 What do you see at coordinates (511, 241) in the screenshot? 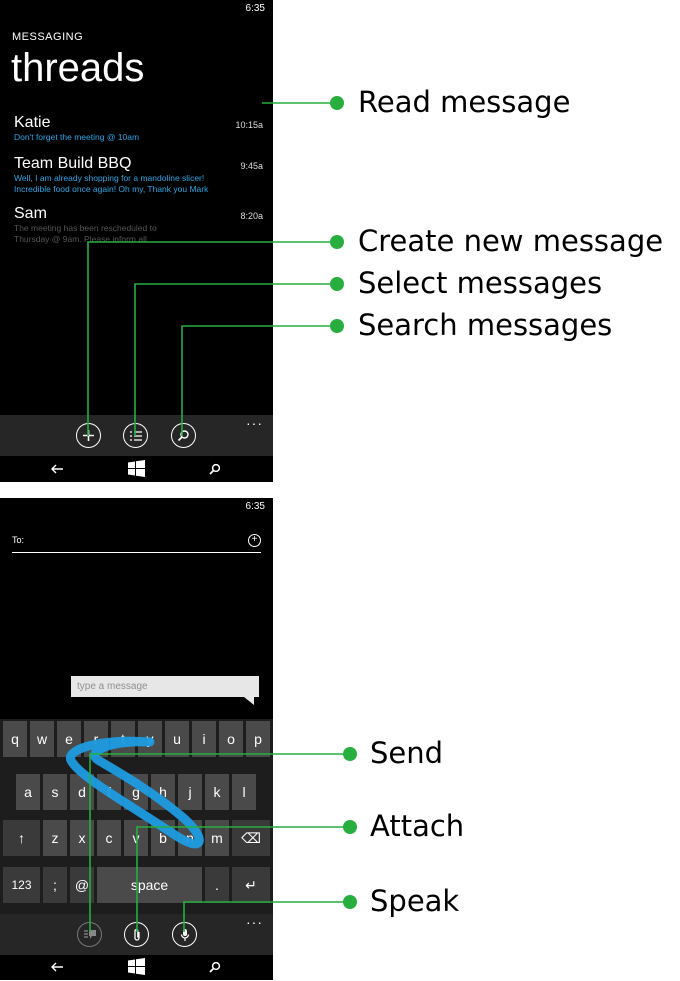
I see `annotation-create-new-message: Create new message` at bounding box center [511, 241].